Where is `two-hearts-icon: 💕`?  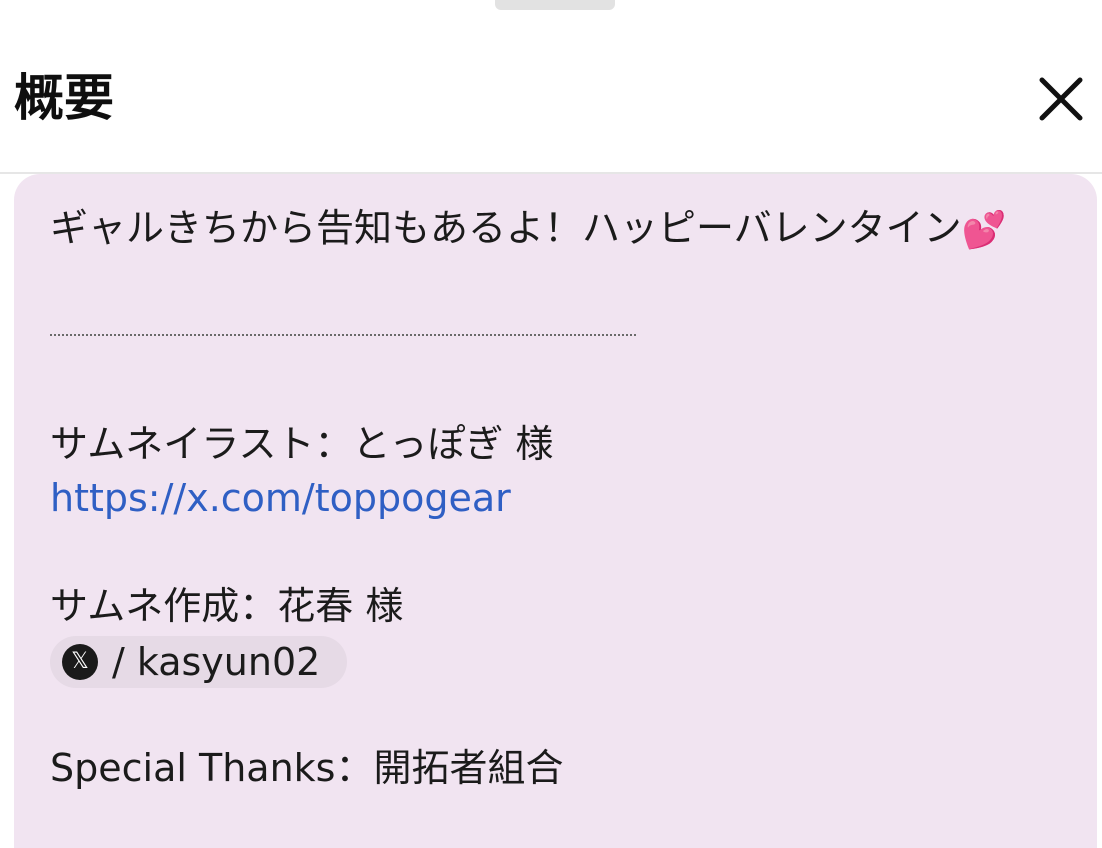 two-hearts-icon: 💕 is located at coordinates (984, 230).